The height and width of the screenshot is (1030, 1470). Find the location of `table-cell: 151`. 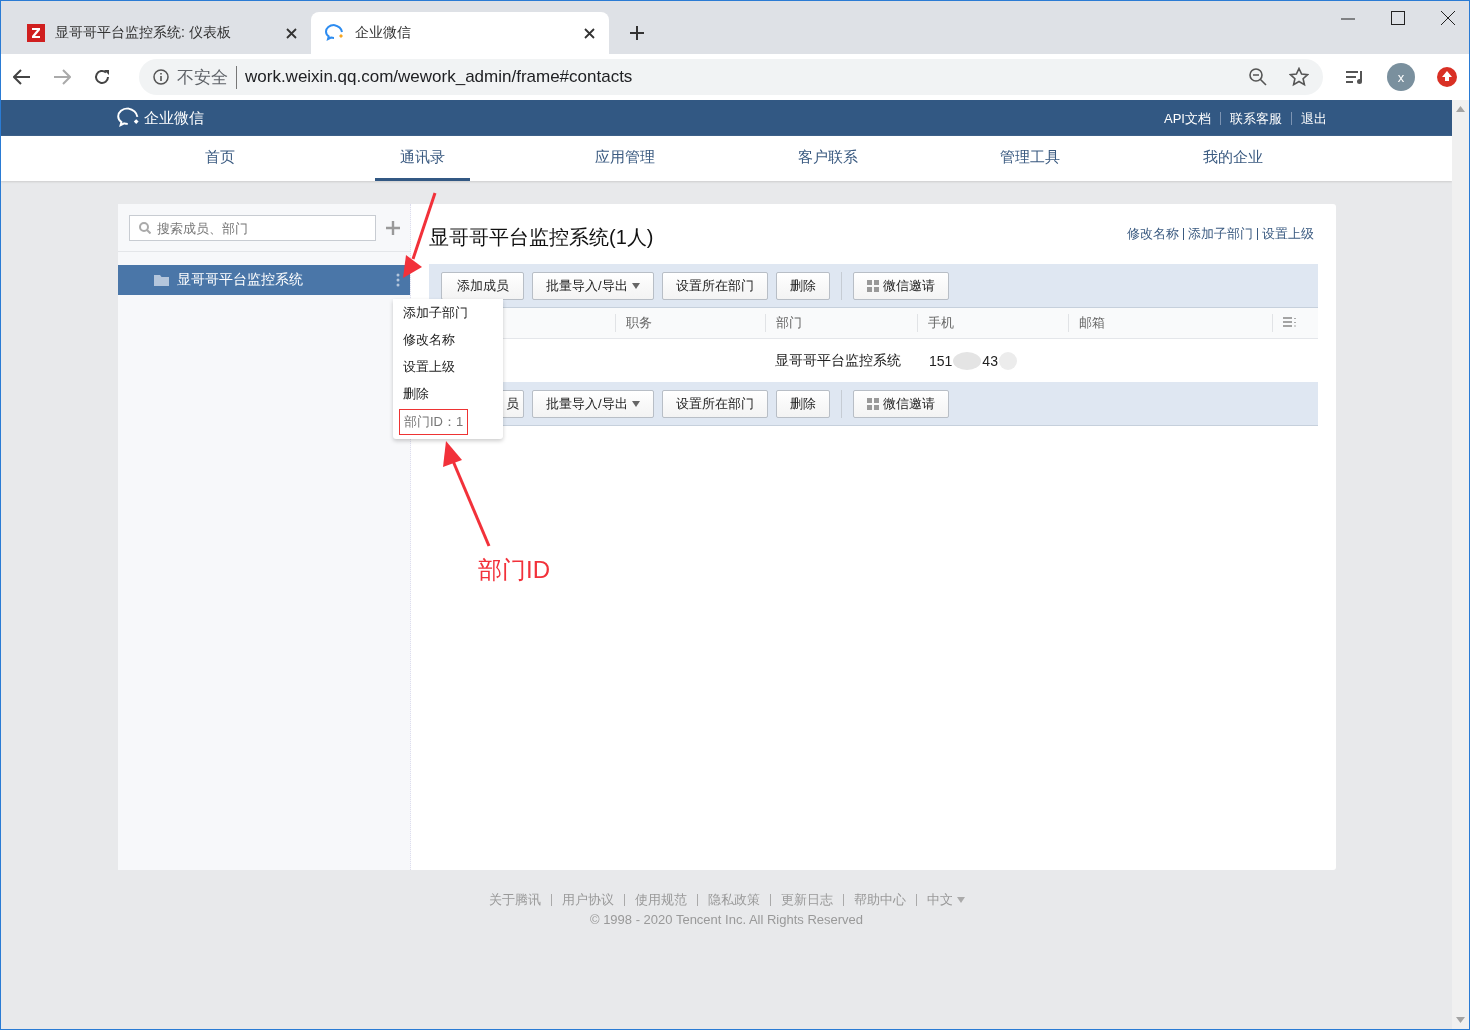

table-cell: 151 is located at coordinates (941, 360).